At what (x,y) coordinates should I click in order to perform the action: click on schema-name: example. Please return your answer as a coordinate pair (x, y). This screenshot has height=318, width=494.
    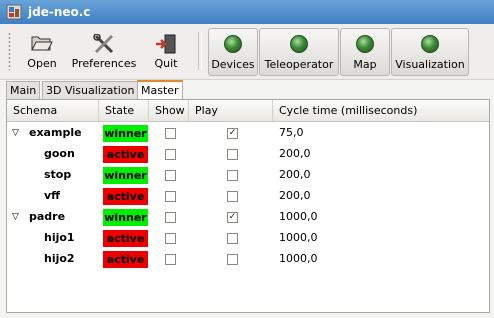
    Looking at the image, I should click on (55, 132).